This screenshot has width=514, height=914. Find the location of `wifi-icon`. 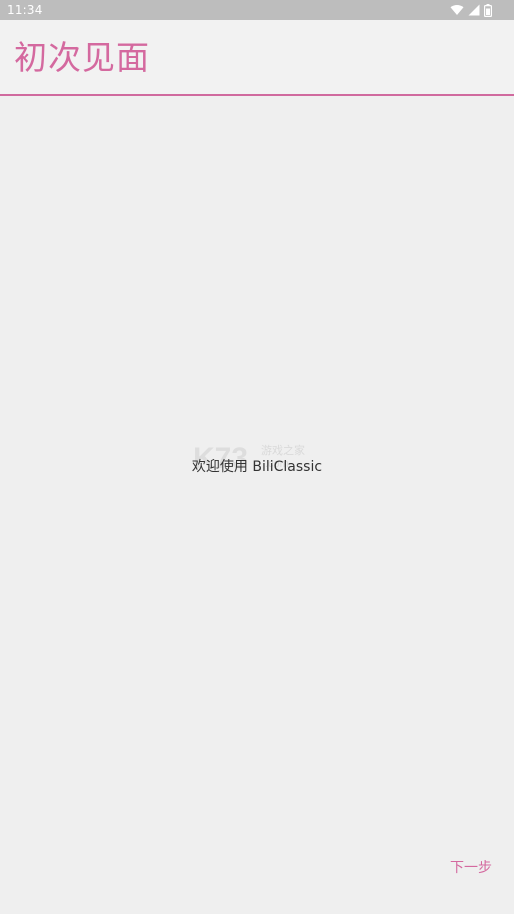

wifi-icon is located at coordinates (457, 10).